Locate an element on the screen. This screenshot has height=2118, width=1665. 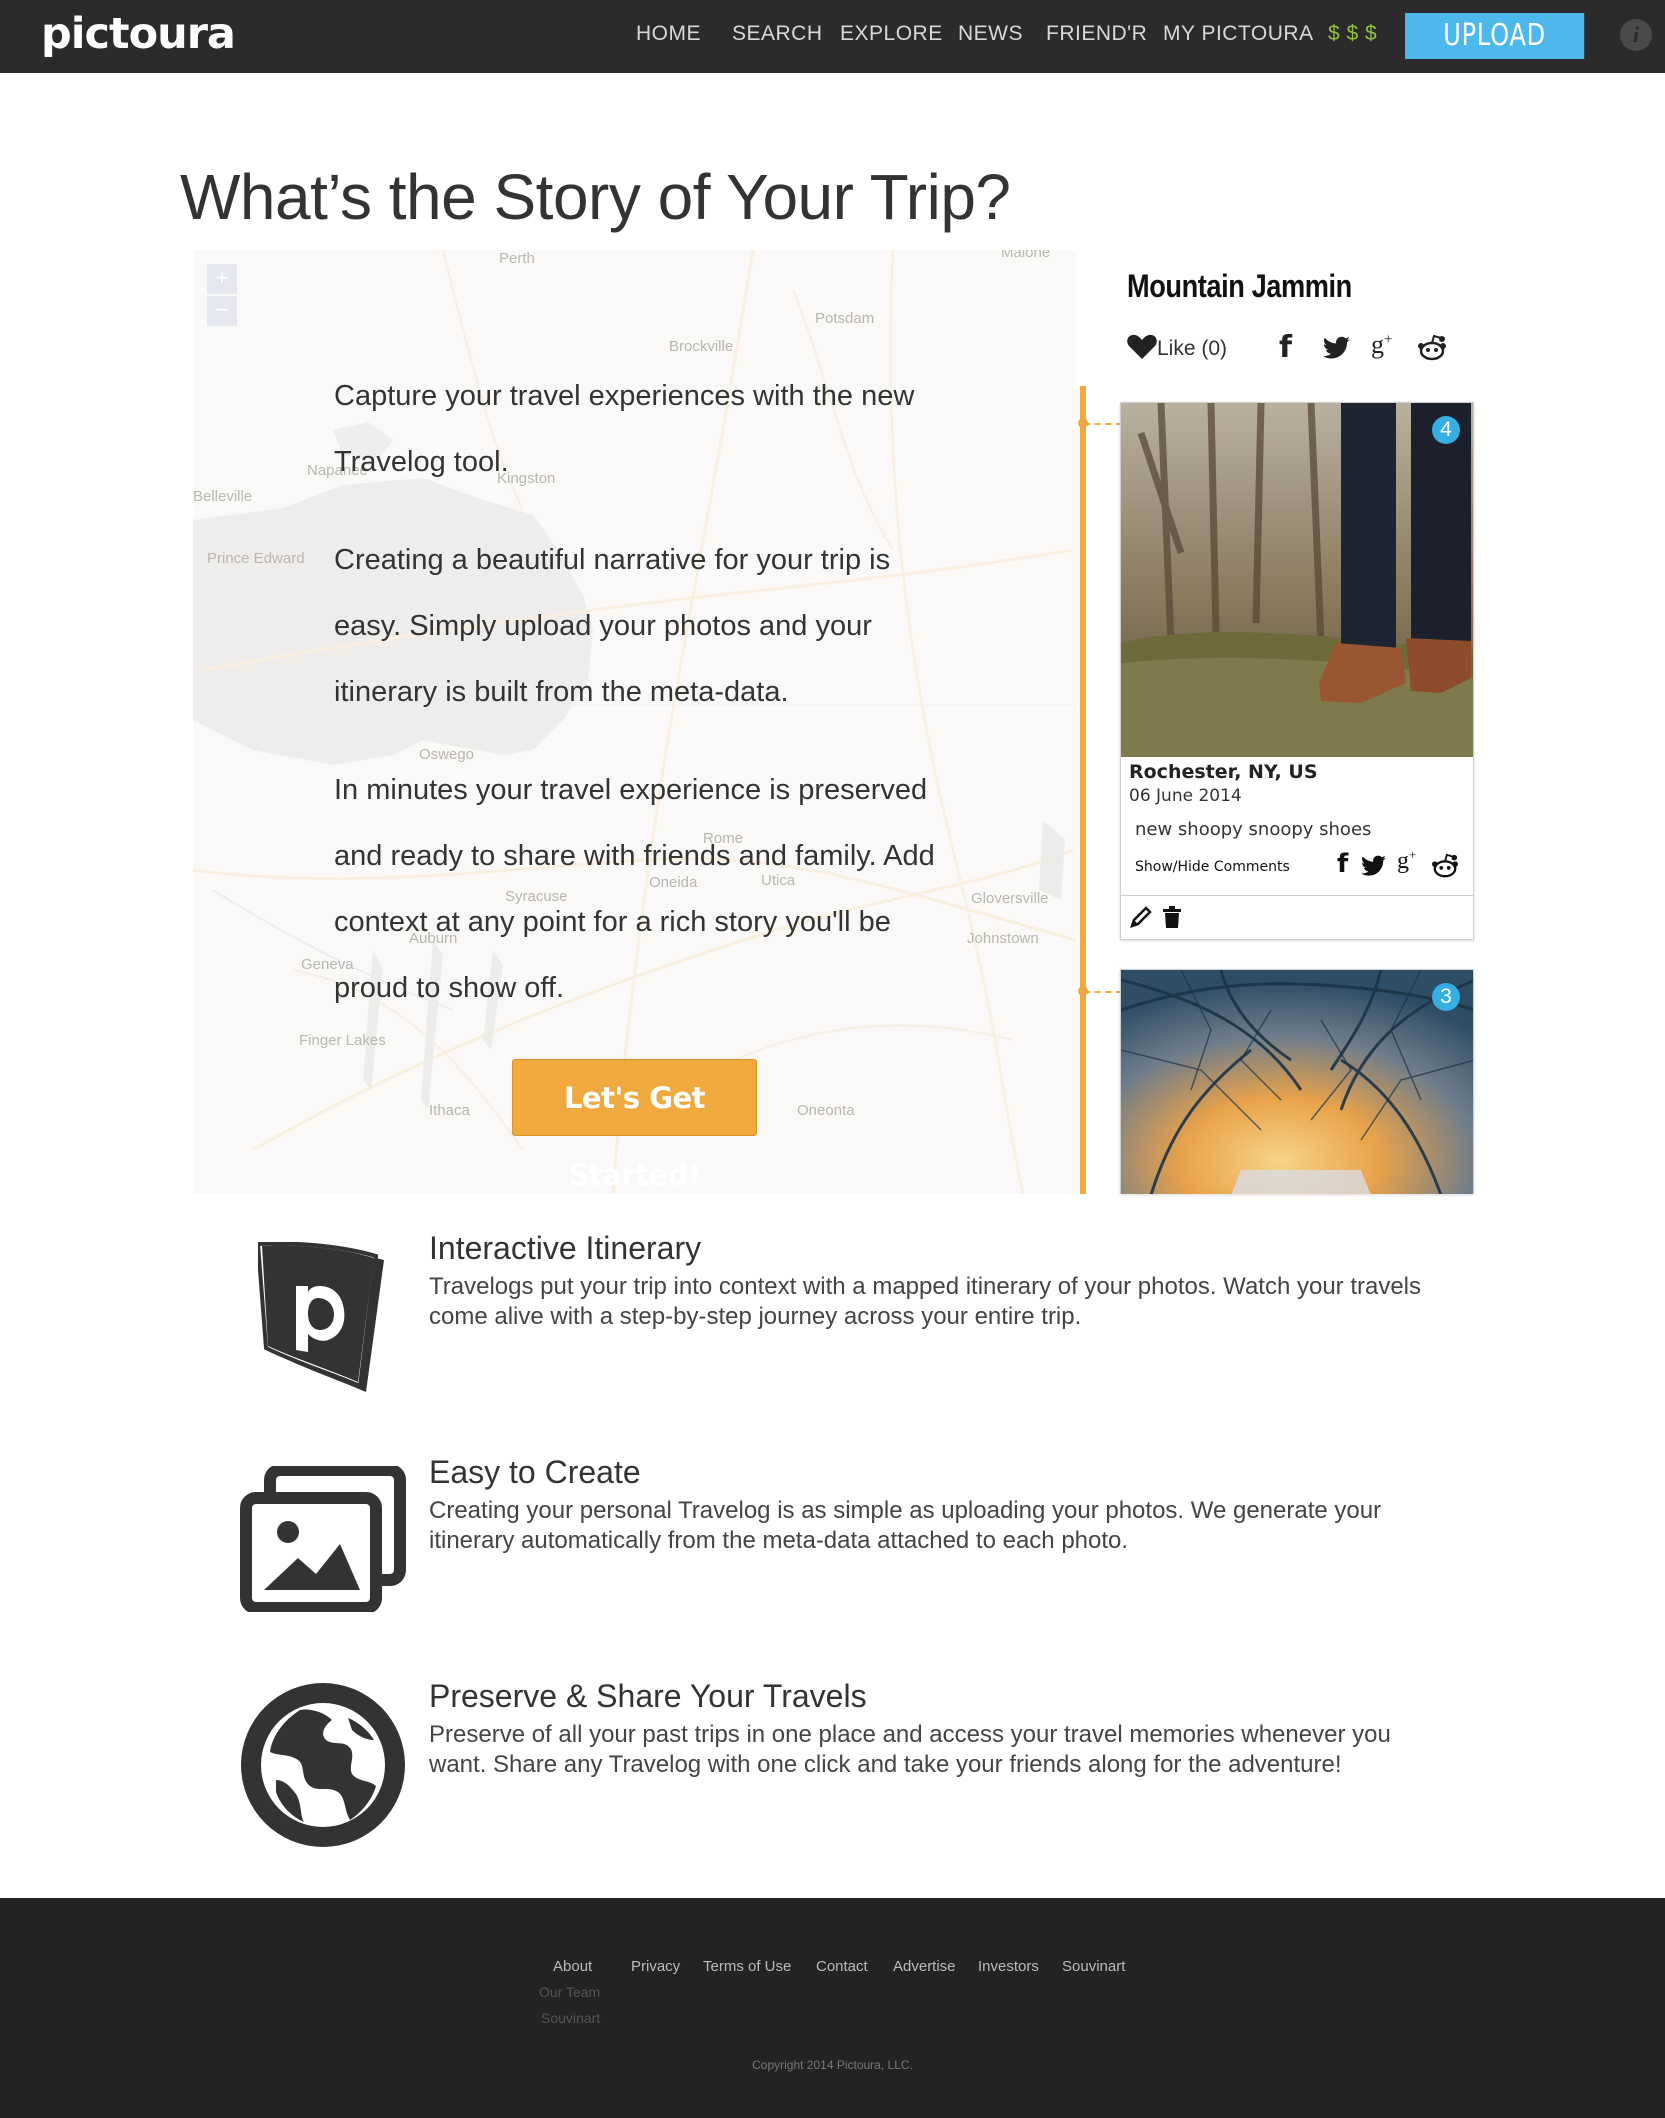
heart-icon is located at coordinates (1142, 347).